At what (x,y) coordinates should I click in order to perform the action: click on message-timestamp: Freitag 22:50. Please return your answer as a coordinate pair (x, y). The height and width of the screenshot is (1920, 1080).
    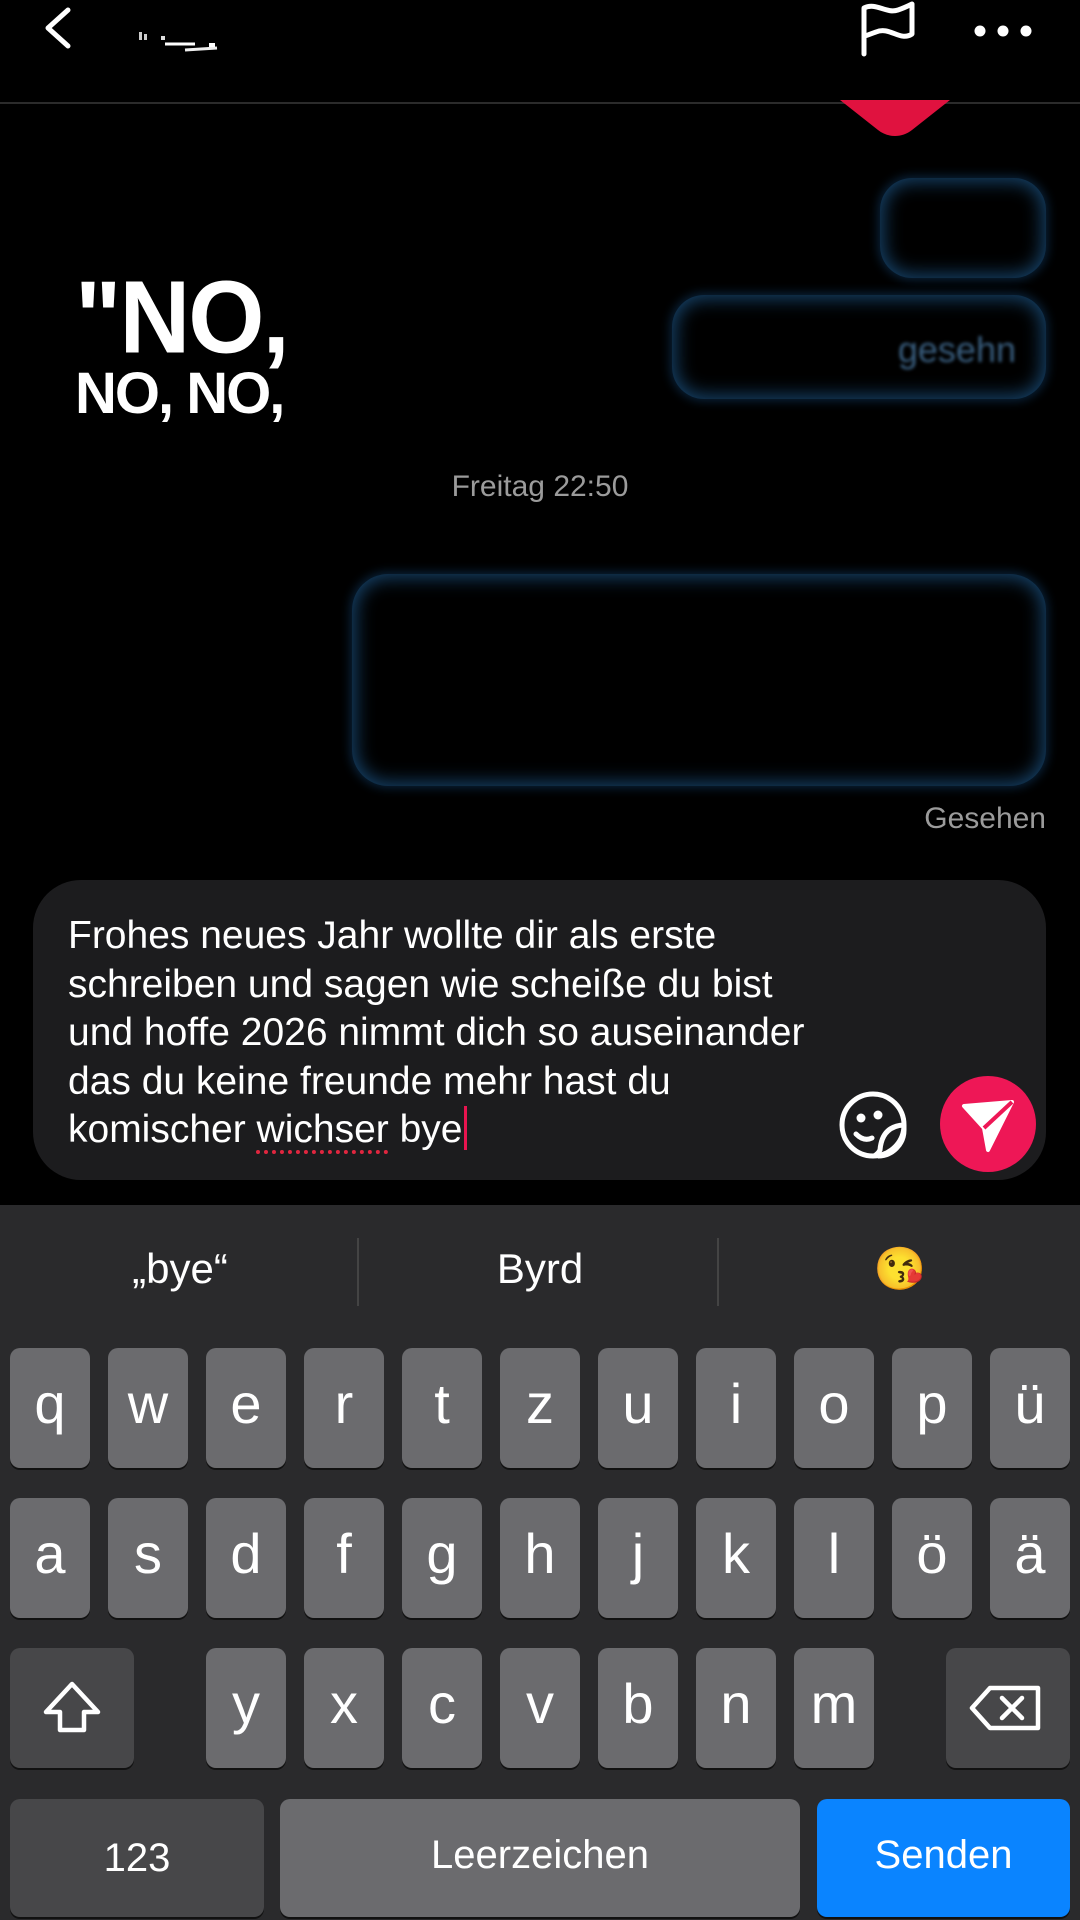
    Looking at the image, I should click on (540, 486).